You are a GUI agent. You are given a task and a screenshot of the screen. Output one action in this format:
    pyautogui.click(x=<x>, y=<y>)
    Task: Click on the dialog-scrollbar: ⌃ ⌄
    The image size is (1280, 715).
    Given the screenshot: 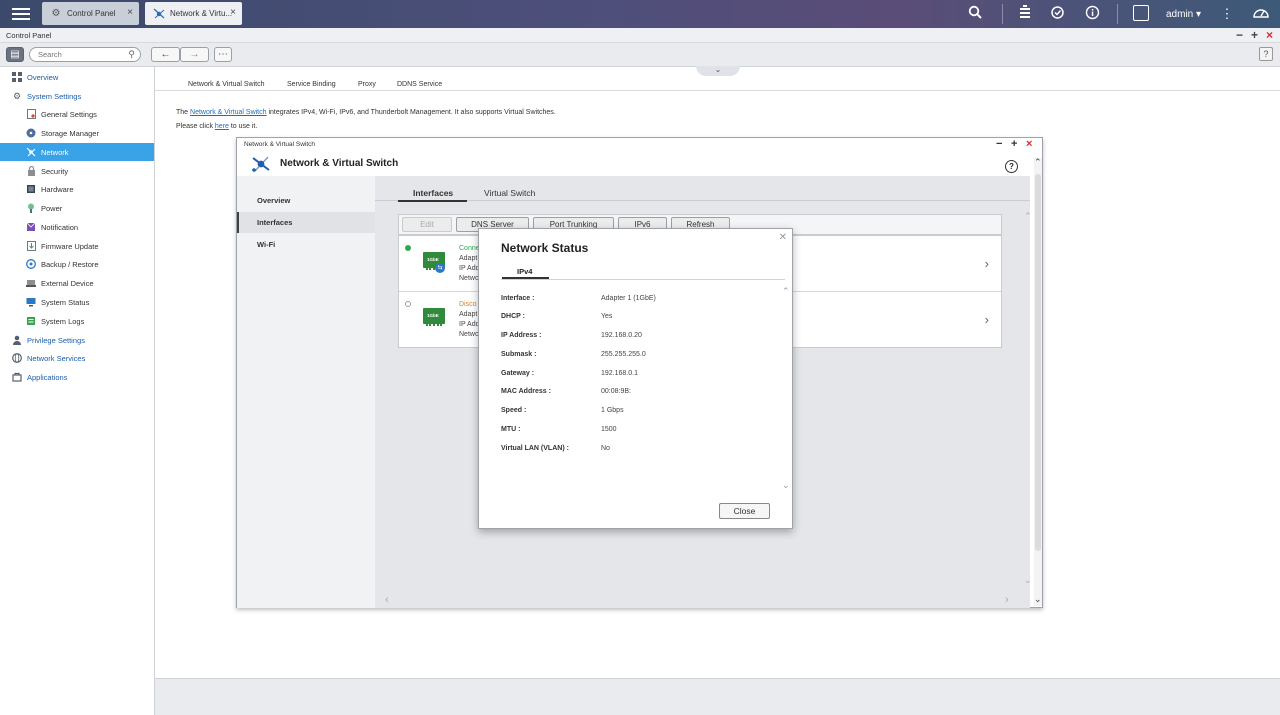 What is the action you would take?
    pyautogui.click(x=786, y=388)
    